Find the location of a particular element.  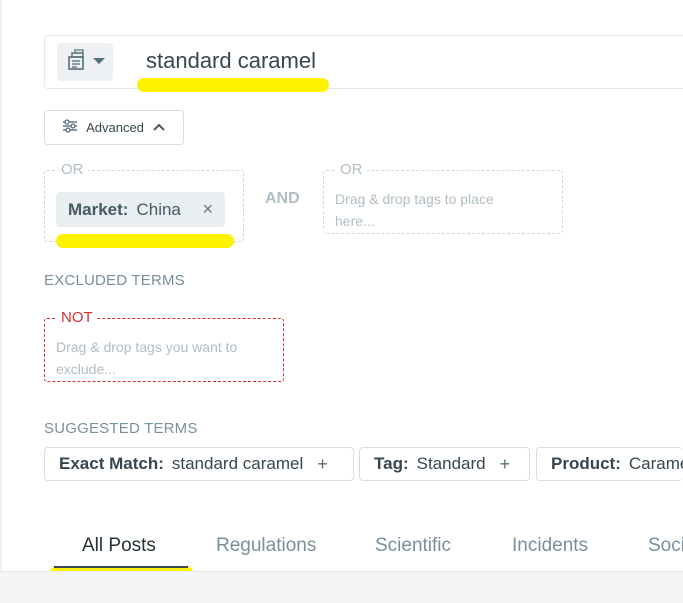

advanced-toggle-button: Advanced is located at coordinates (114, 127).